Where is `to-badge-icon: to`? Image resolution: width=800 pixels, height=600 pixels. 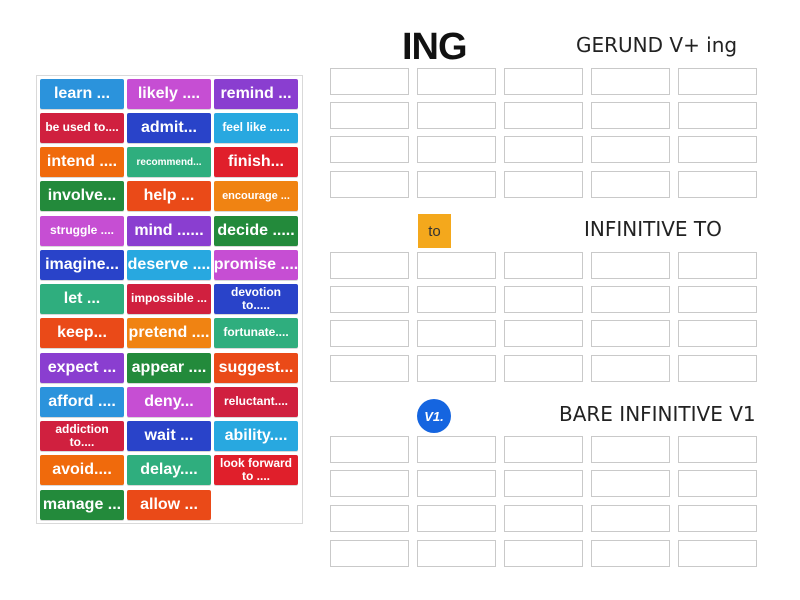
to-badge-icon: to is located at coordinates (434, 231).